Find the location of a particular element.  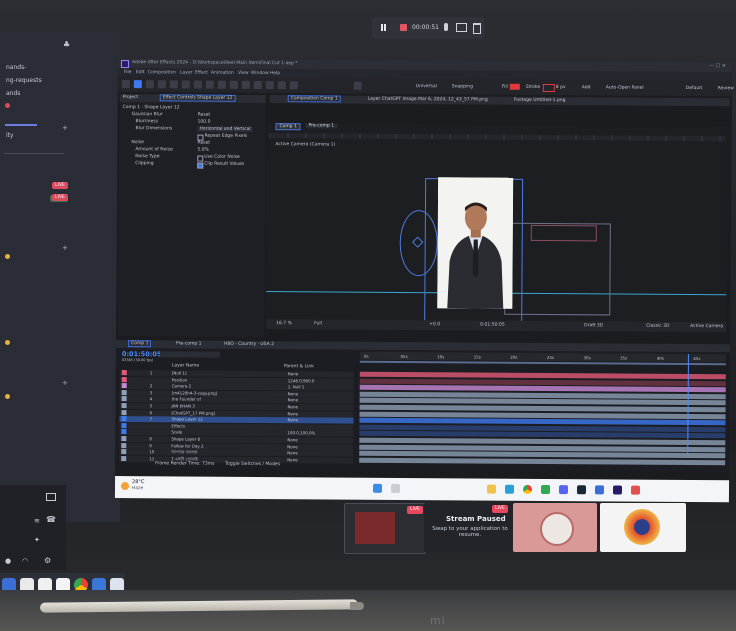

auto-open-panel: Auto-Open Panel is located at coordinates (625, 87).